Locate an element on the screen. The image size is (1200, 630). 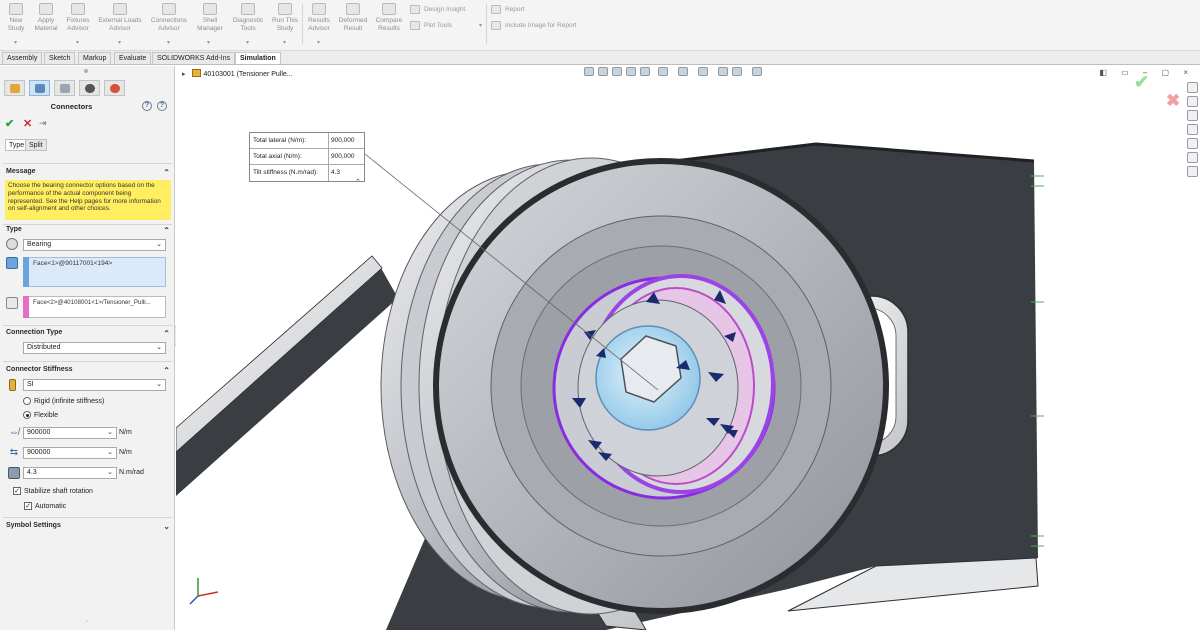
confirm-ok-icon: ✔ is located at coordinates (1141, 82).